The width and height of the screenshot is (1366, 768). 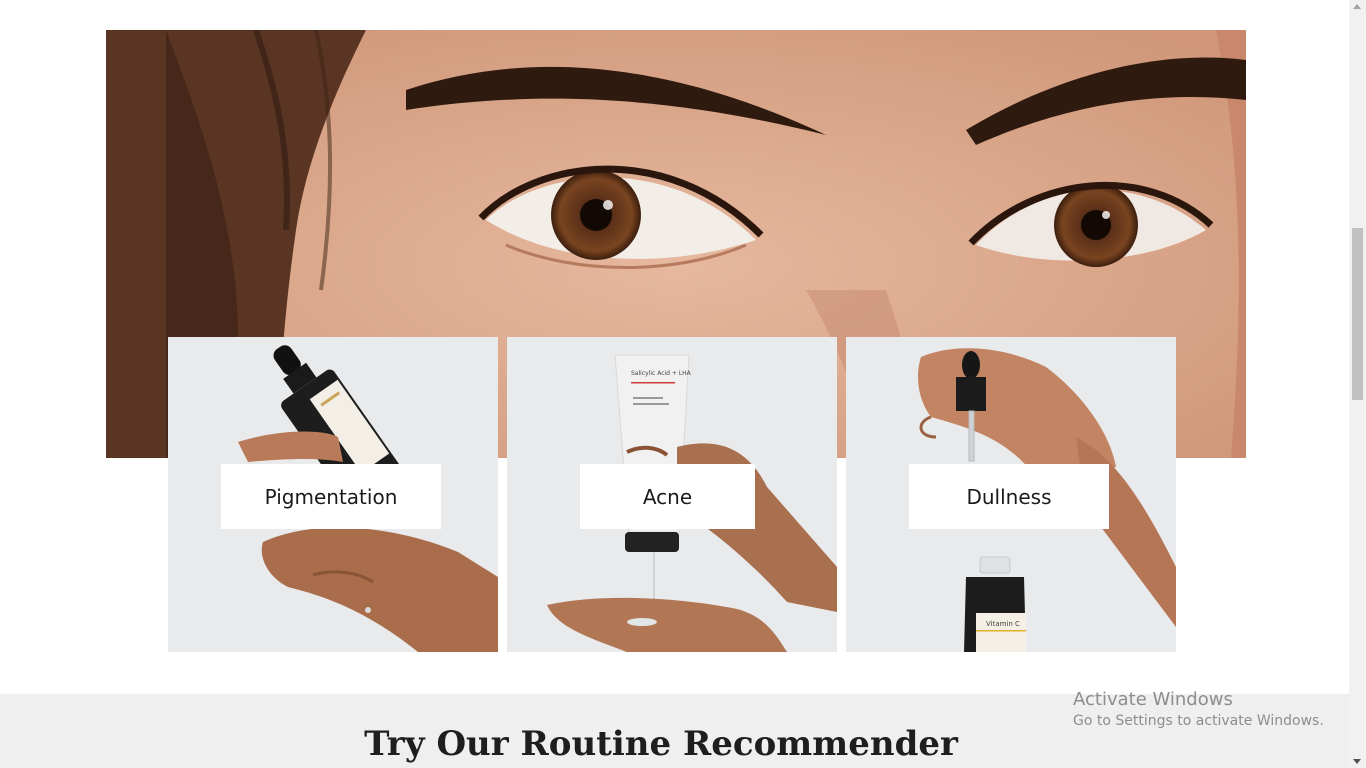 I want to click on concern-label-pigmentation: Pigmentation, so click(x=331, y=496).